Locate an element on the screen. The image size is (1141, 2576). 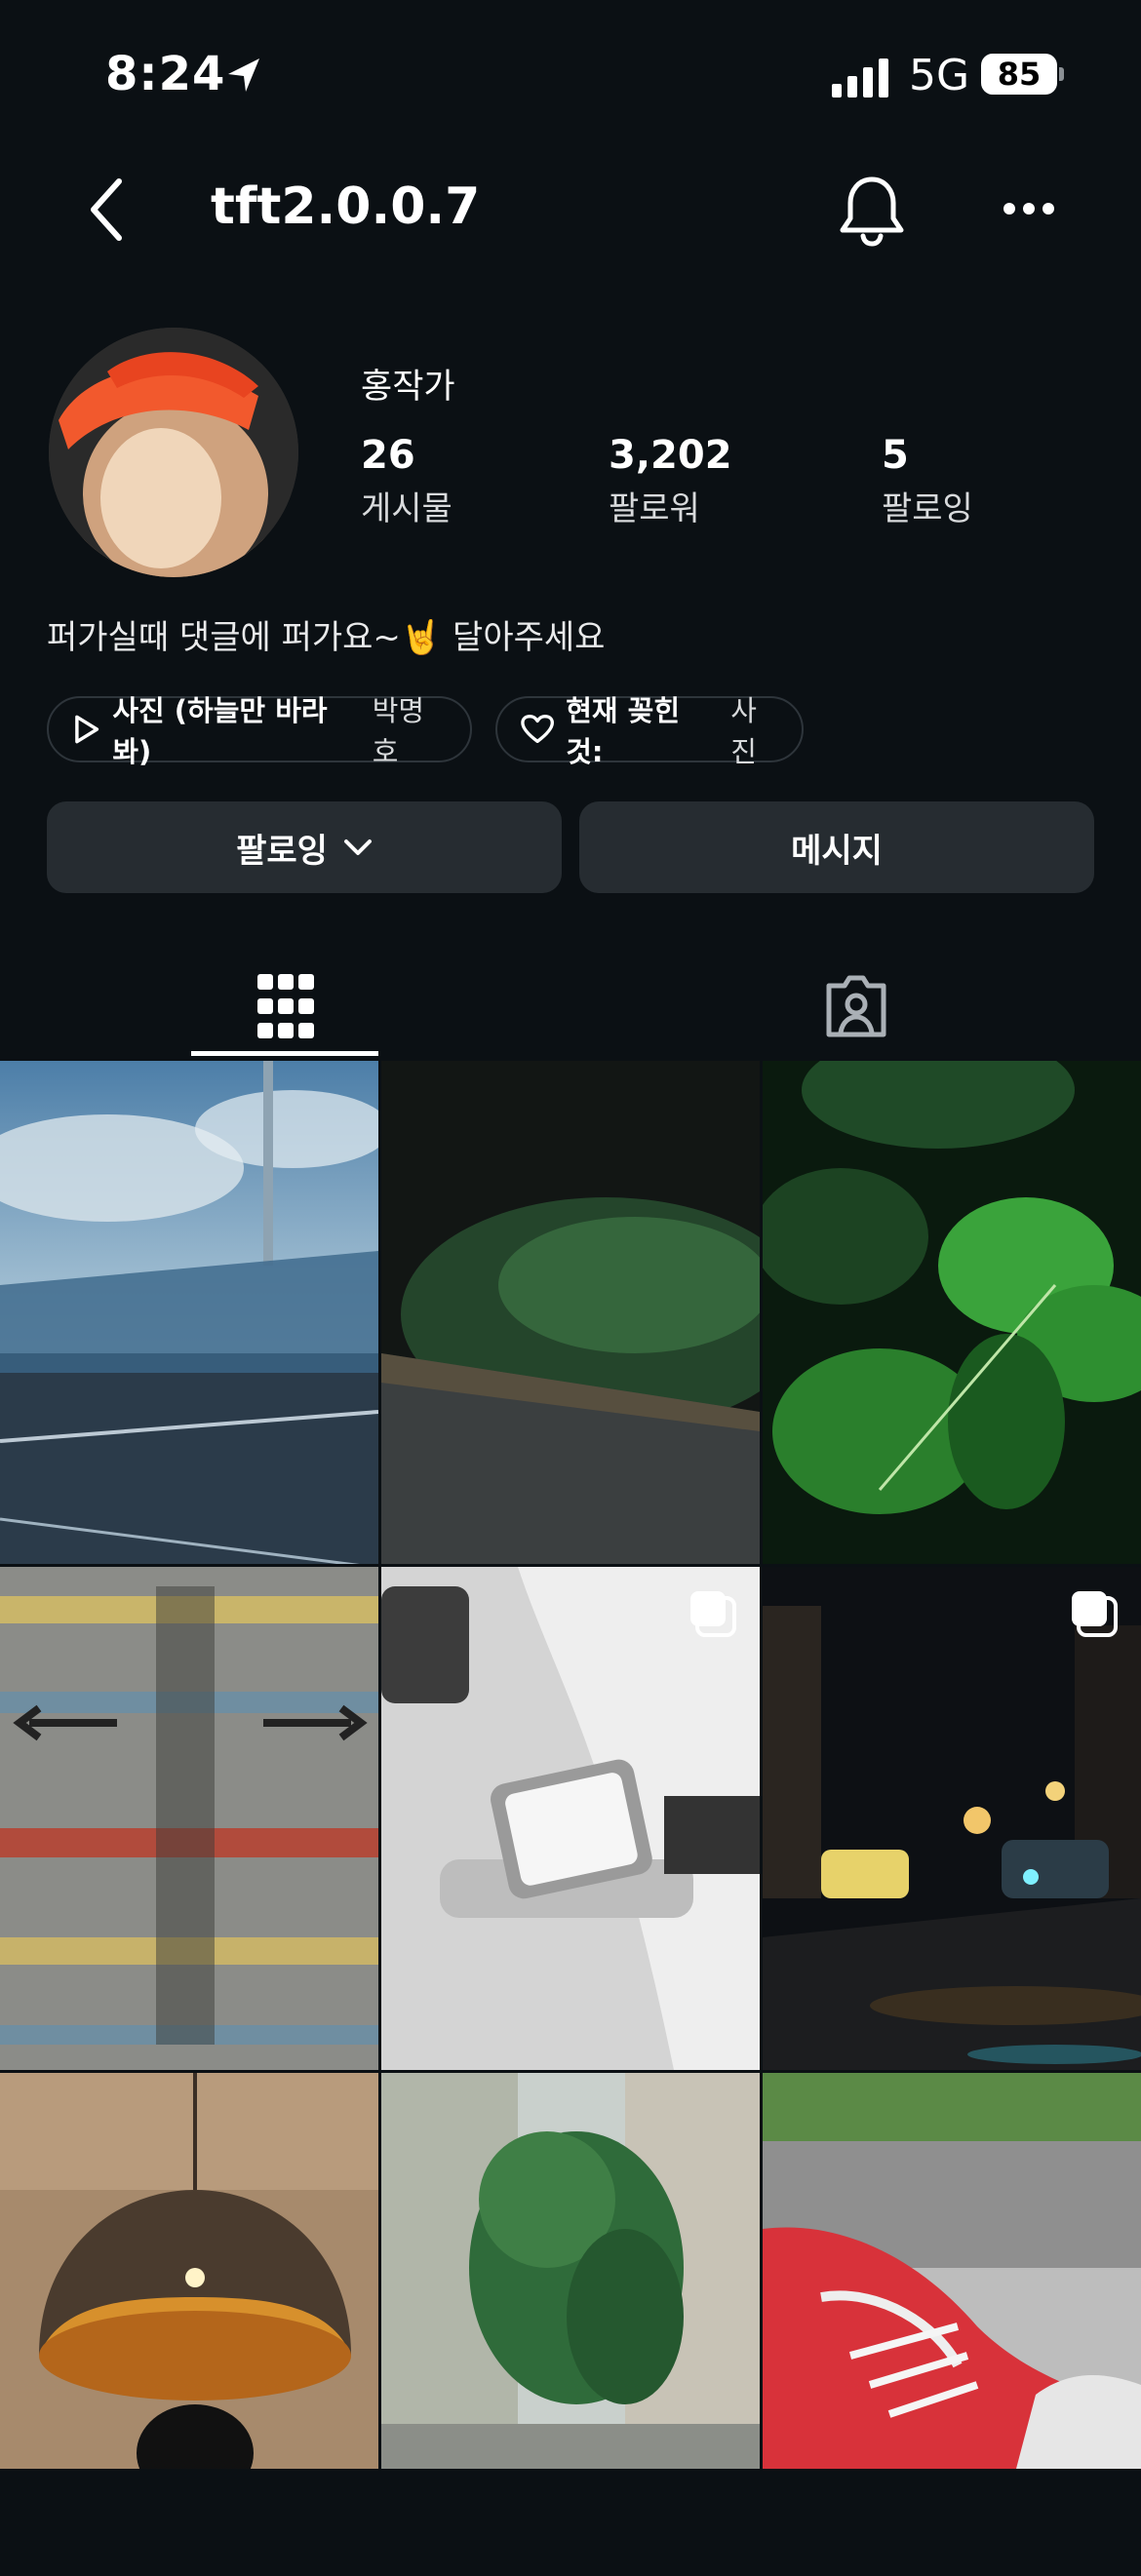
tab-tagged is located at coordinates (855, 1008).